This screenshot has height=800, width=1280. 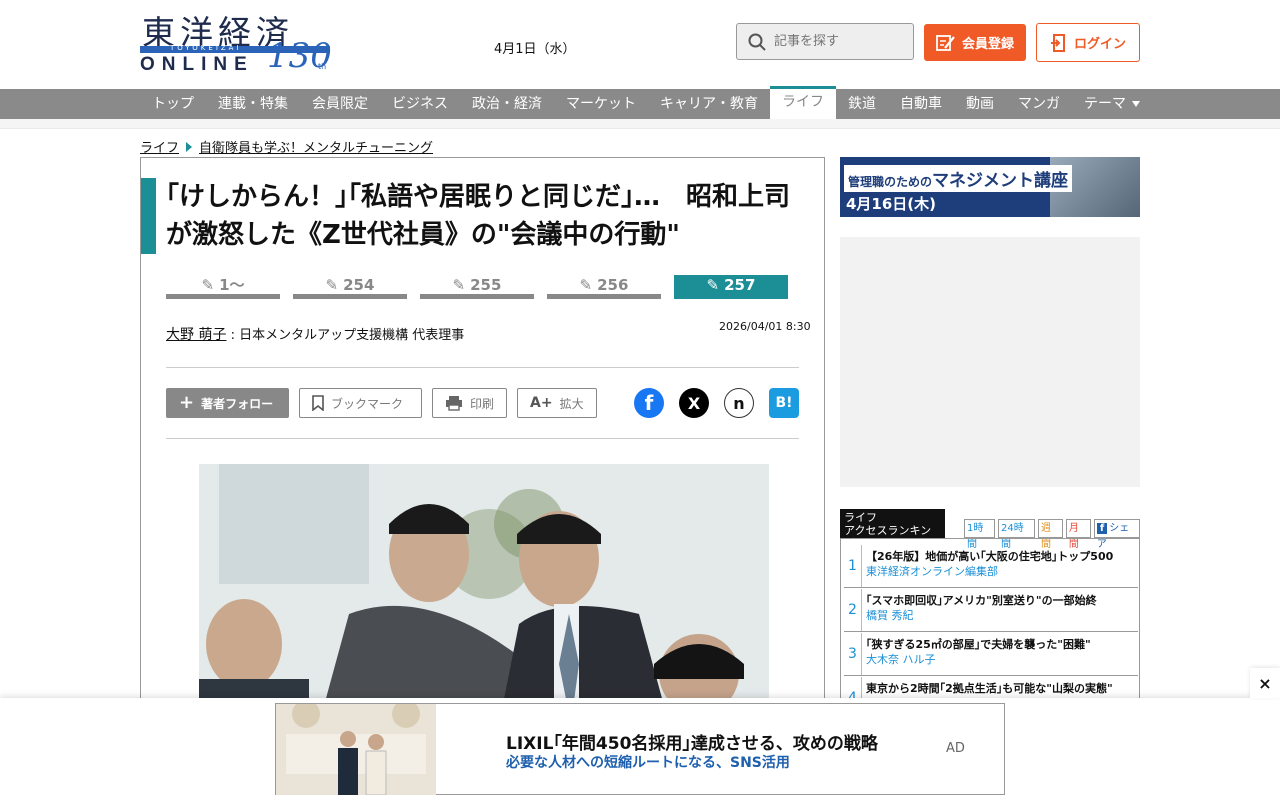 I want to click on zoom-text-button: A+ 拡大, so click(x=557, y=403).